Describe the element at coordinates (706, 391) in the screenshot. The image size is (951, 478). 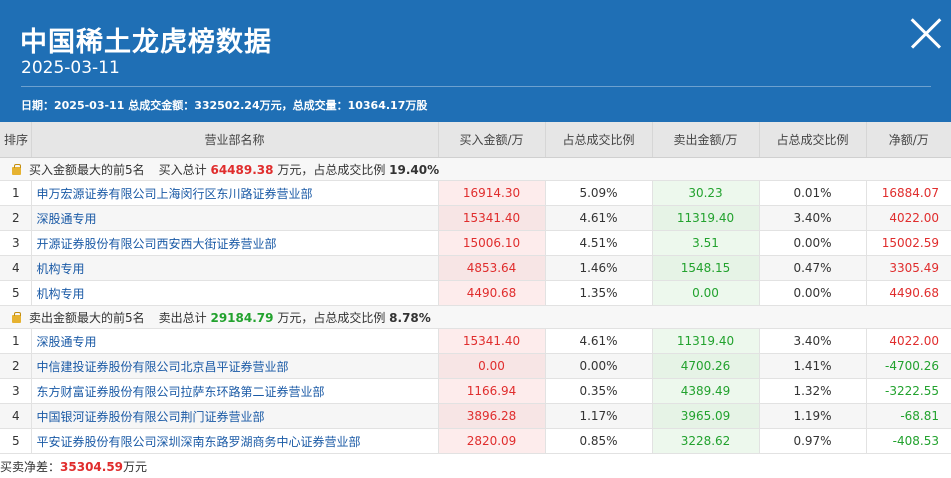
I see `sell-amount-cell: 4389.49` at that location.